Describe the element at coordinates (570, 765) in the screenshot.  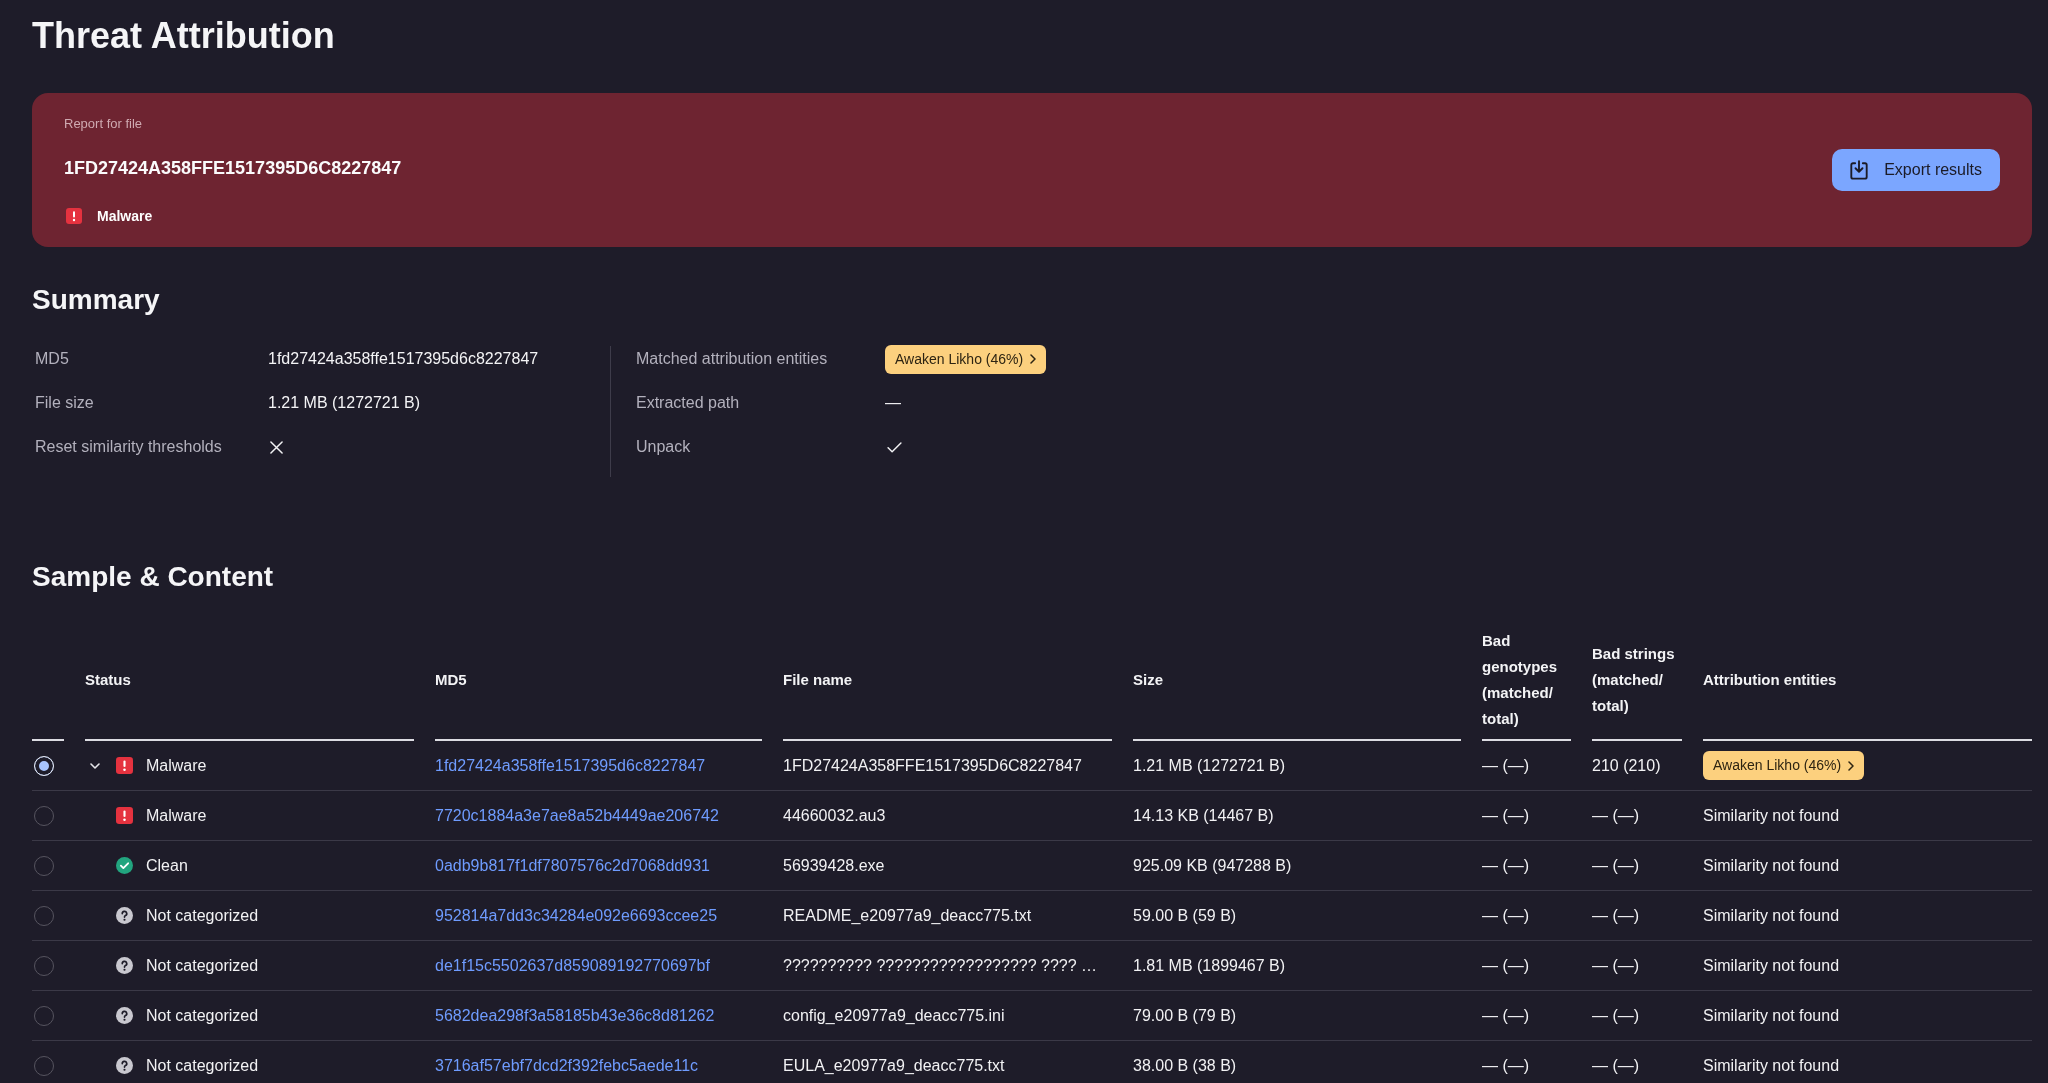
I see `md5-link: 1fd27424a358ffe1517395d6c8227847` at that location.